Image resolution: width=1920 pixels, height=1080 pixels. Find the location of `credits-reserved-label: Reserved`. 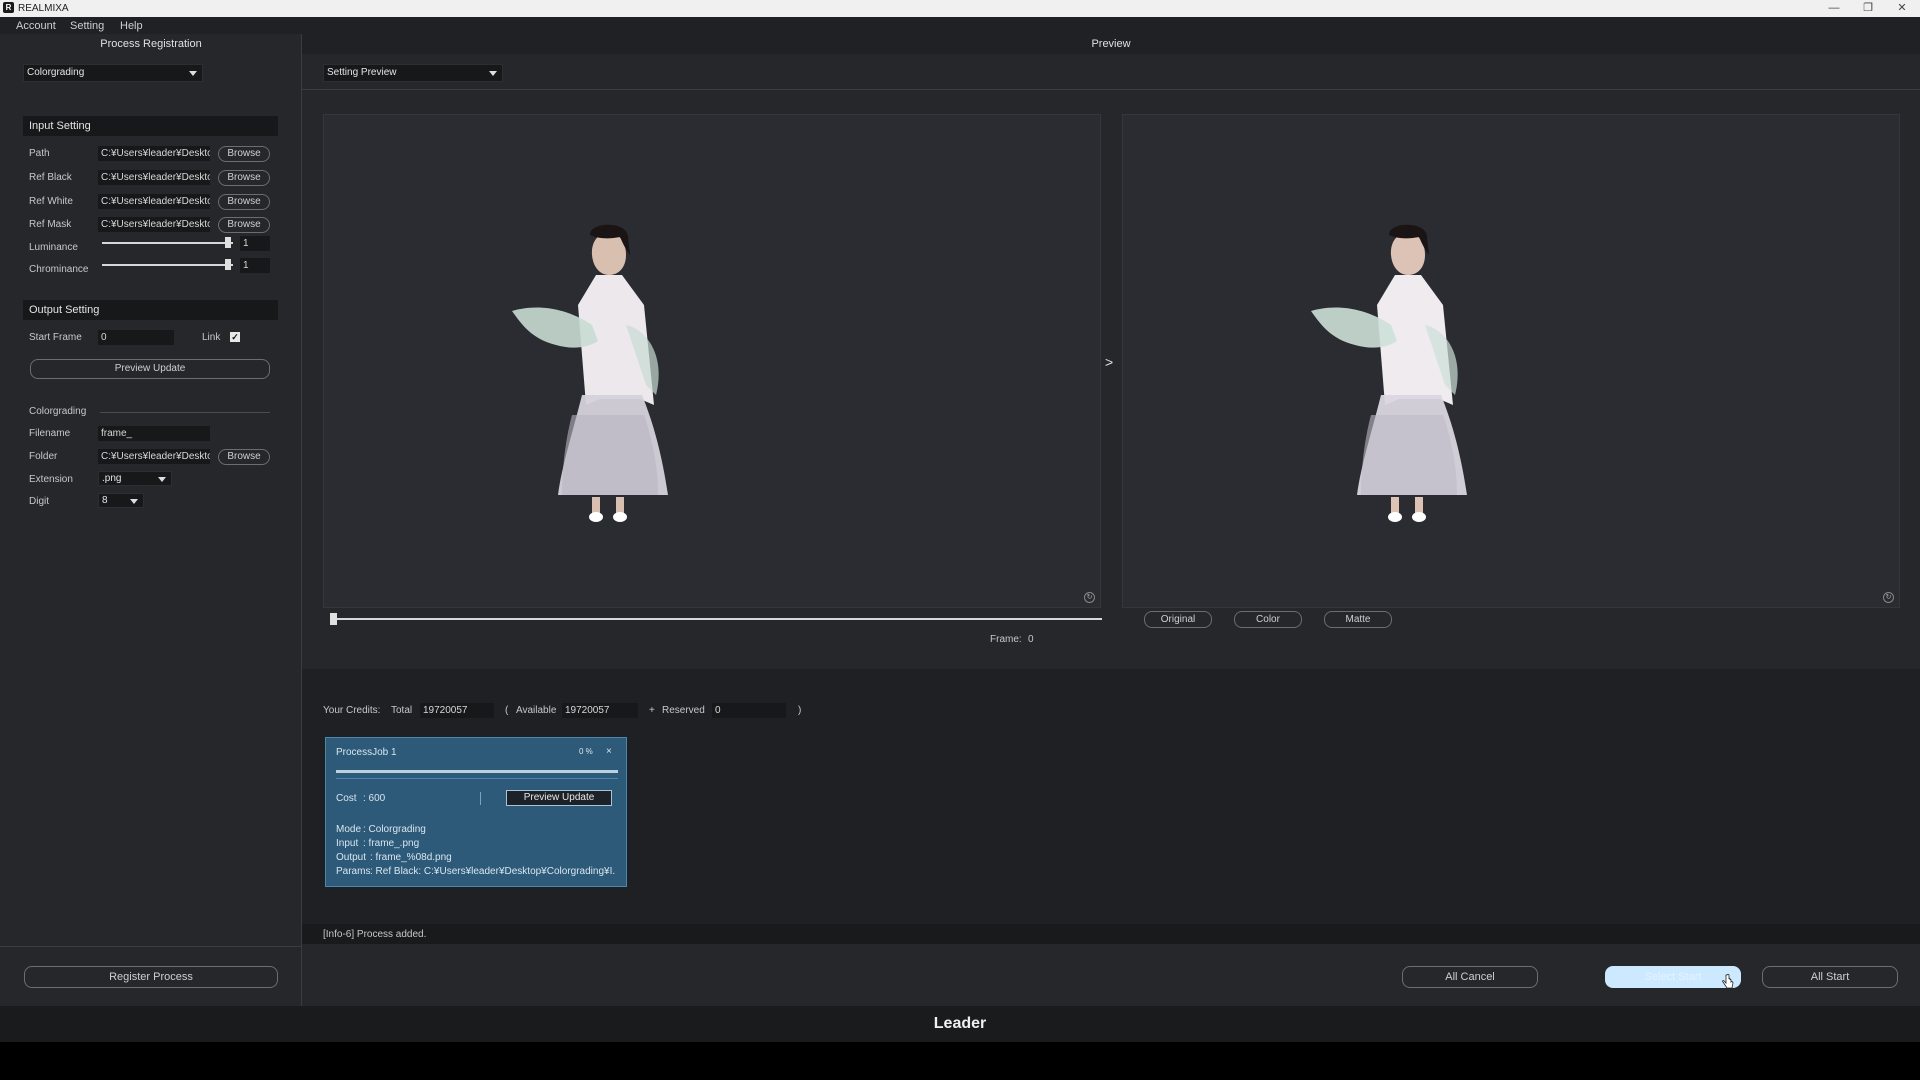

credits-reserved-label: Reserved is located at coordinates (683, 710).